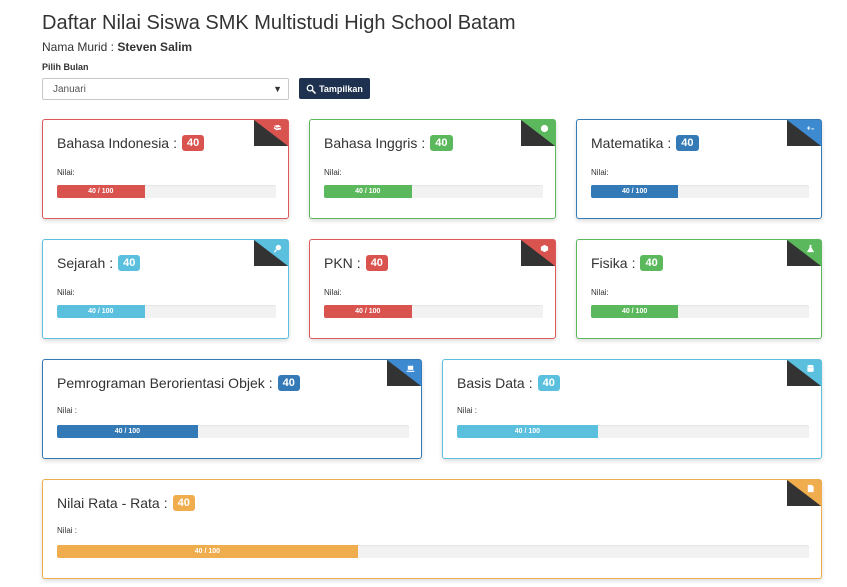 This screenshot has height=587, width=847. Describe the element at coordinates (609, 263) in the screenshot. I see `subject-name: Fisika` at that location.